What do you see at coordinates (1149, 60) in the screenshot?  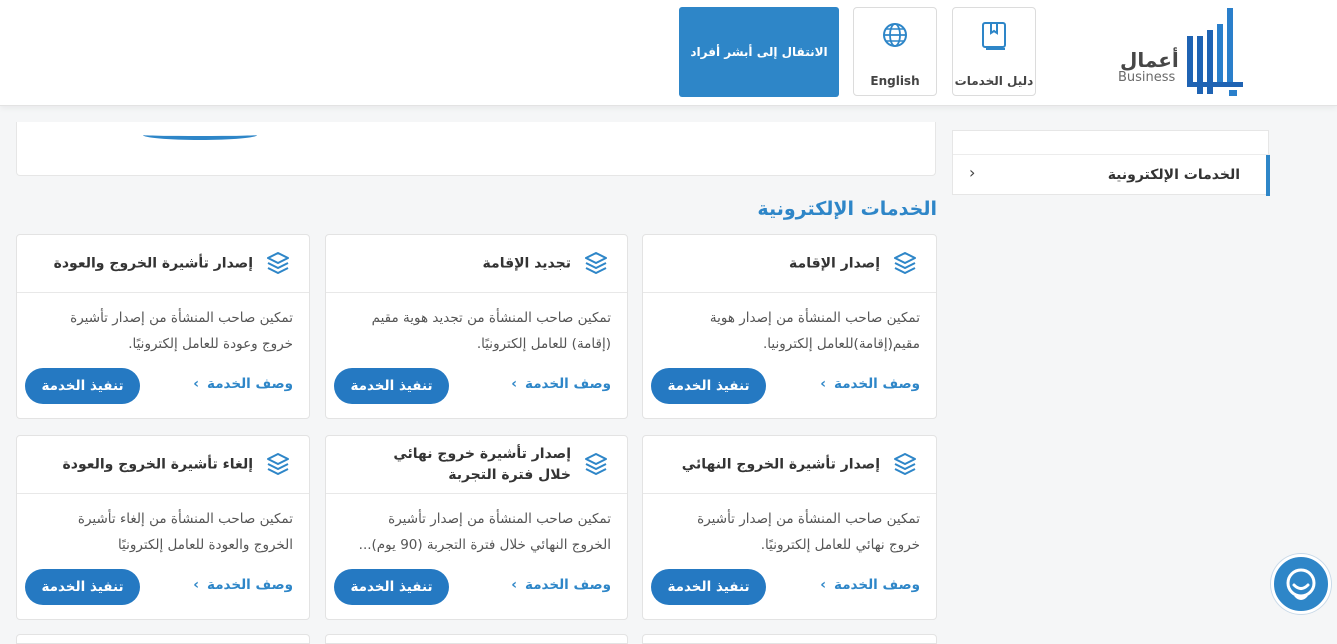 I see `logo-arabic-text: أعمال` at bounding box center [1149, 60].